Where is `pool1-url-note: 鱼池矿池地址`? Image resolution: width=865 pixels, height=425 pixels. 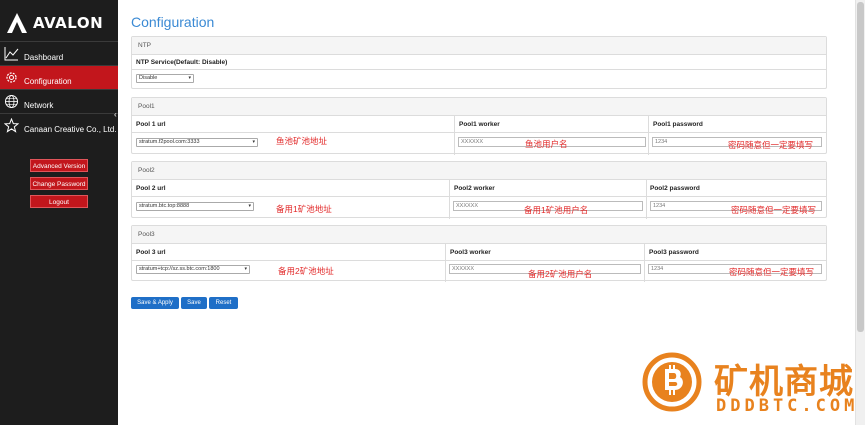
pool1-url-note: 鱼池矿池地址 is located at coordinates (302, 141).